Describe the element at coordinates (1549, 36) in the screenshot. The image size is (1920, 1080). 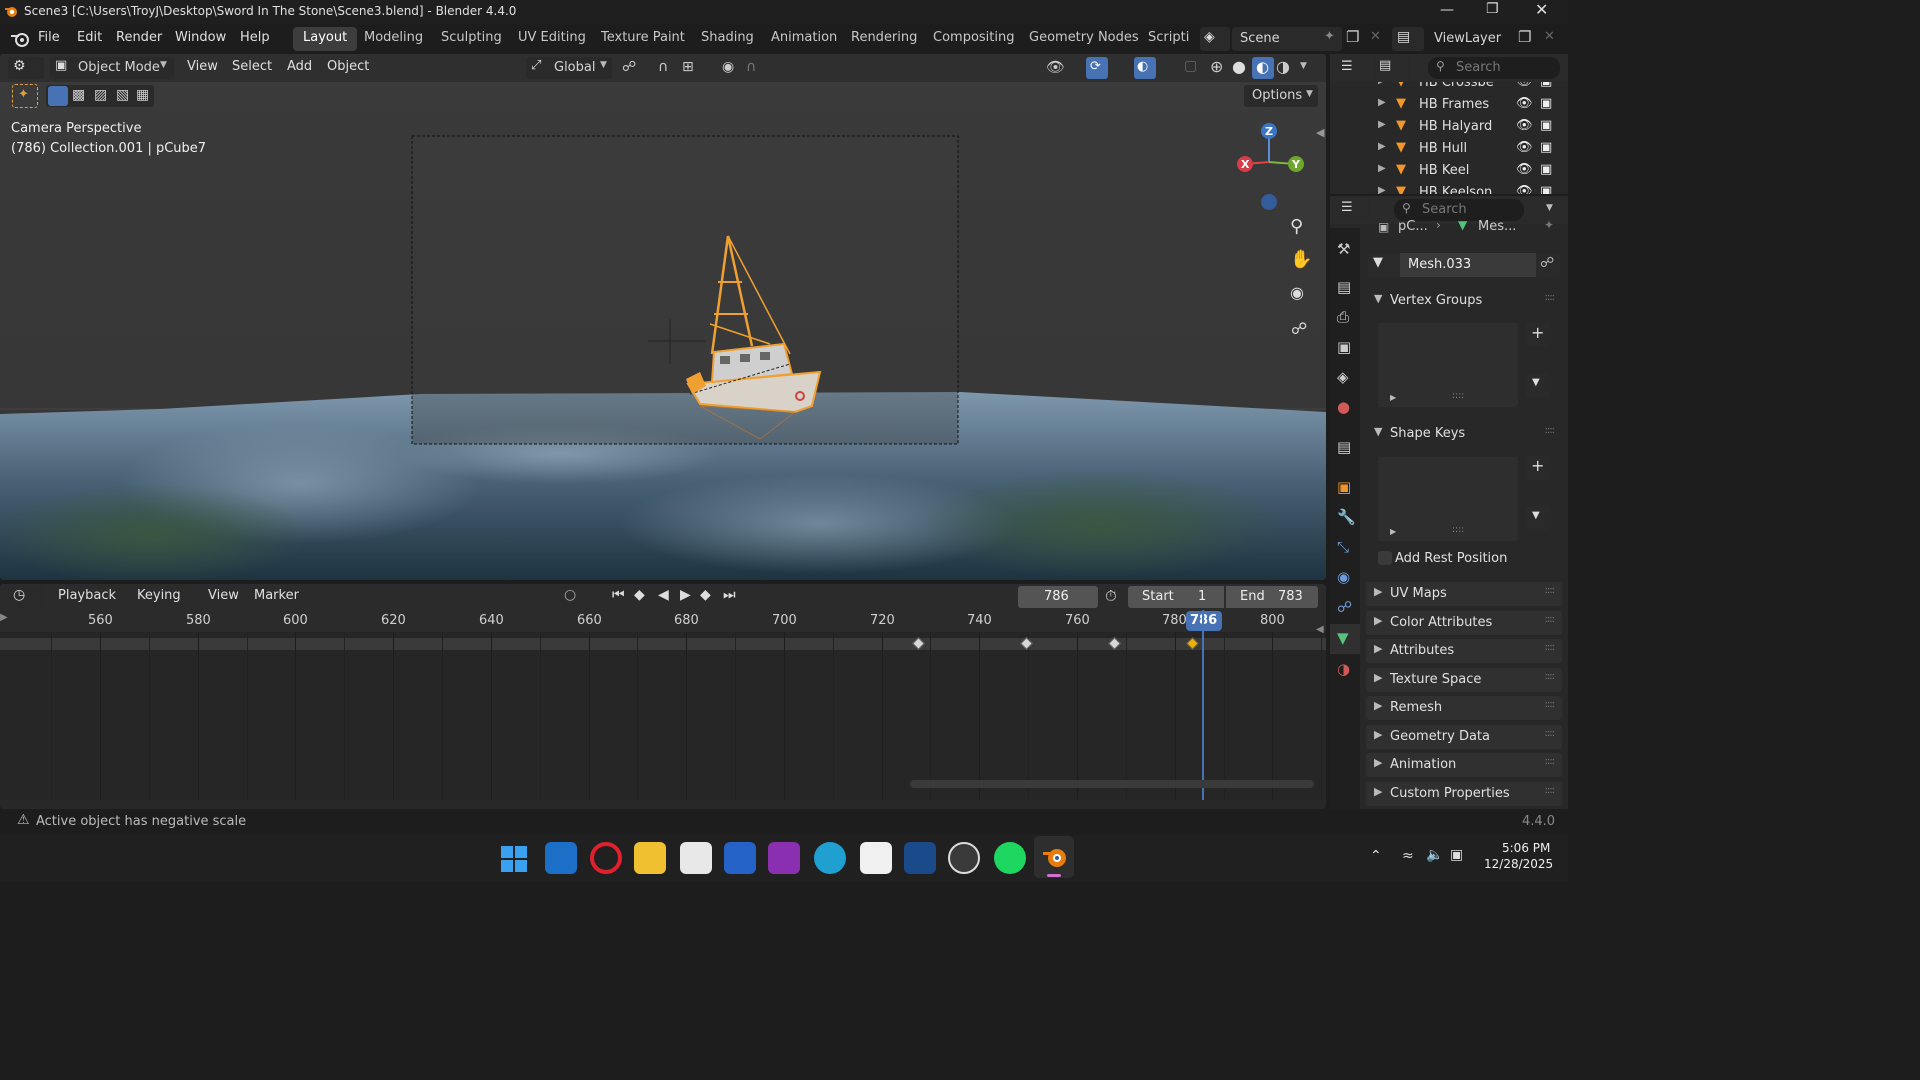
I see `delete-view-layer-icon: ✕` at that location.